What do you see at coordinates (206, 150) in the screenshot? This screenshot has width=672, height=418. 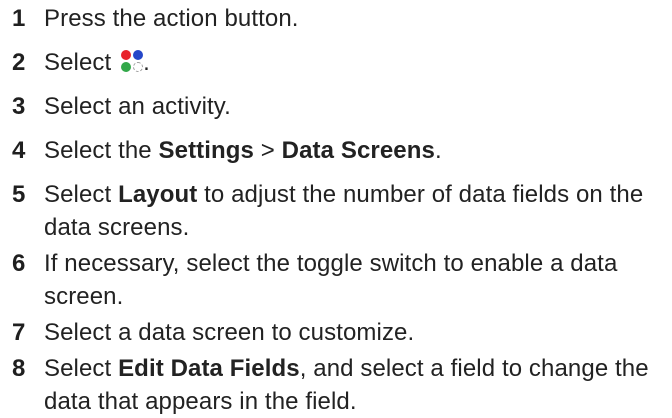 I see `settings-label: Settings` at bounding box center [206, 150].